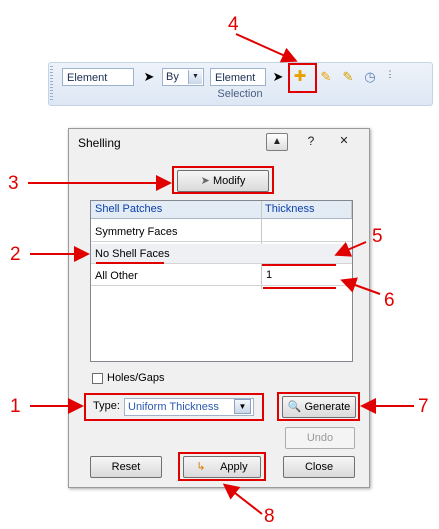 The image size is (439, 529). Describe the element at coordinates (233, 24) in the screenshot. I see `callout-4: 4` at that location.